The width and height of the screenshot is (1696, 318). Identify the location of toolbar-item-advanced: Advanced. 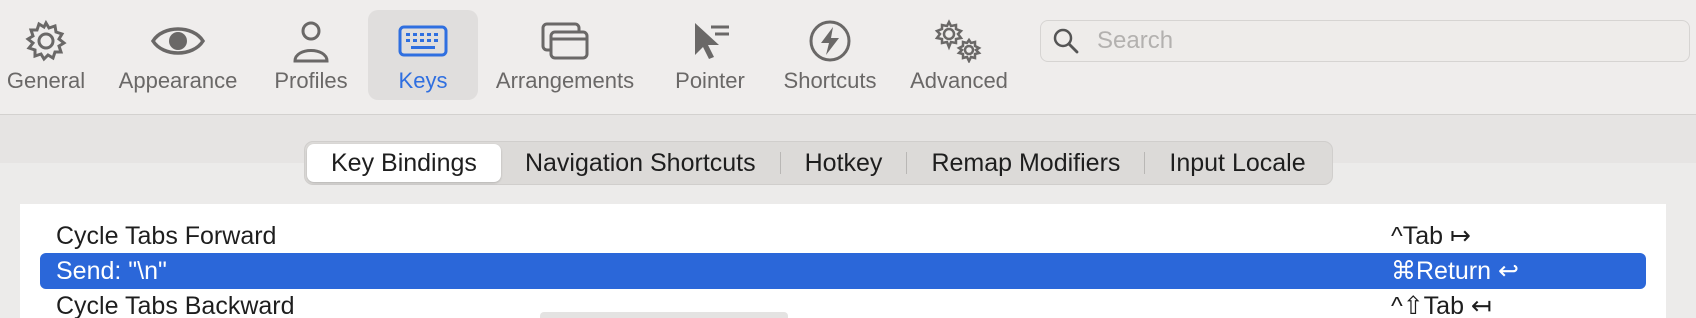
(959, 55).